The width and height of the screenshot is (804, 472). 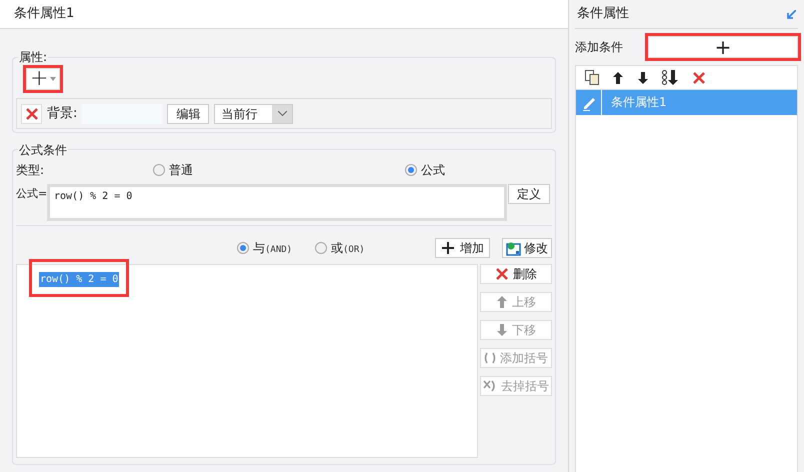 I want to click on add-condition-button: +, so click(x=723, y=47).